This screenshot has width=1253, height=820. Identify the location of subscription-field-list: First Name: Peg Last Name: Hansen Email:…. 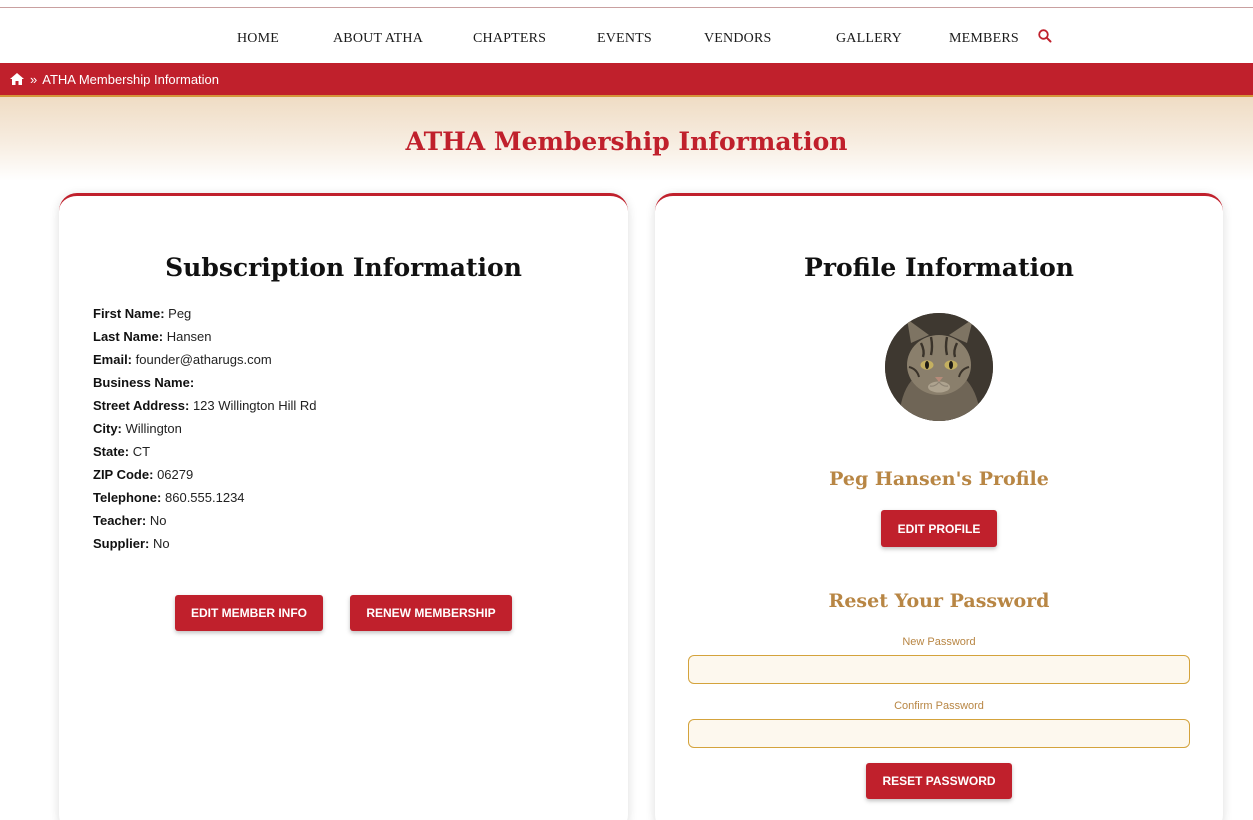
(205, 432).